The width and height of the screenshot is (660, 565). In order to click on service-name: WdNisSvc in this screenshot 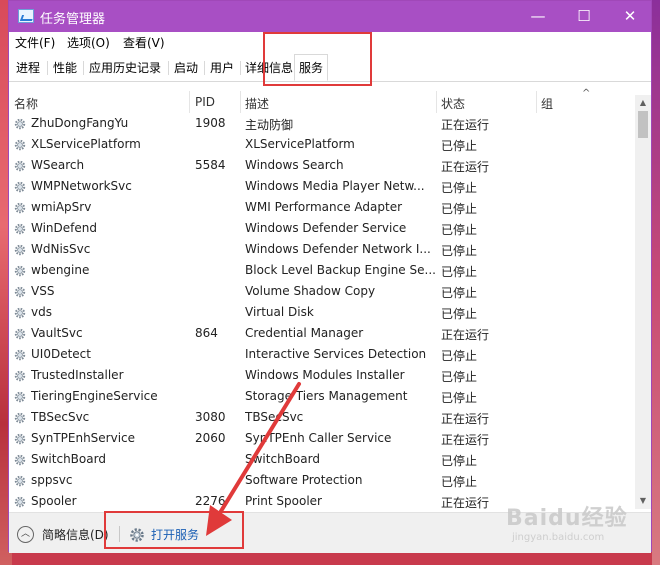, I will do `click(61, 249)`.